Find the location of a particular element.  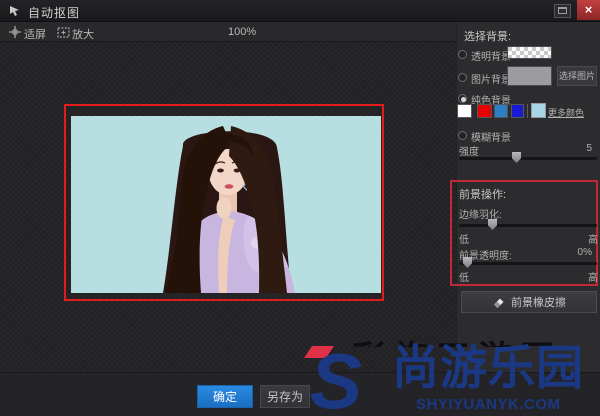

foreground-eraser-button: 前景橡皮擦 is located at coordinates (529, 302).